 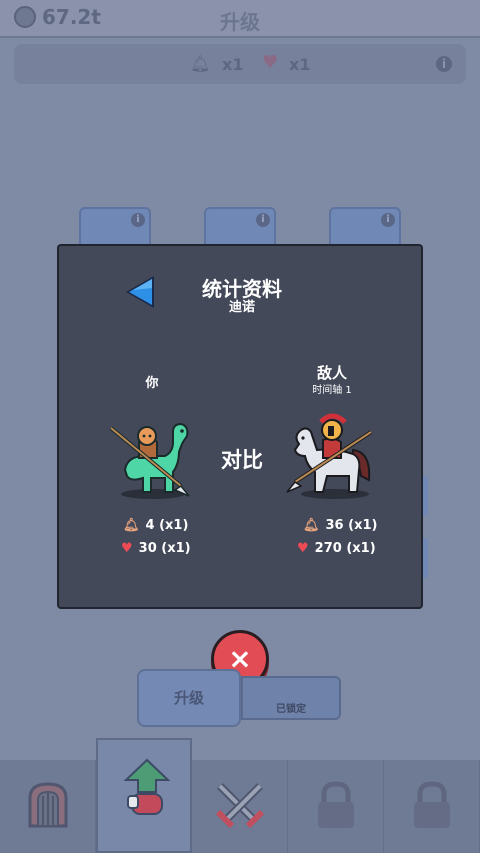 I want to click on locked-label: 已锁定, so click(x=291, y=709).